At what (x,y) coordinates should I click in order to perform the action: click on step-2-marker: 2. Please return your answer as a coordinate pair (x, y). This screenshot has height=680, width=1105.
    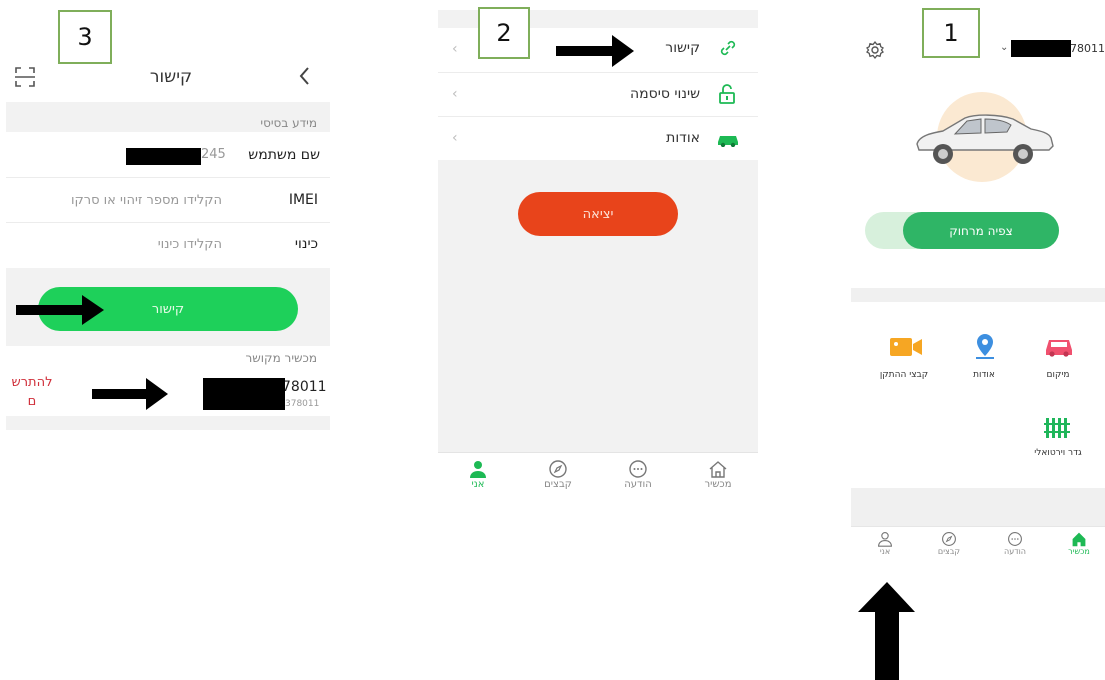
    Looking at the image, I should click on (504, 33).